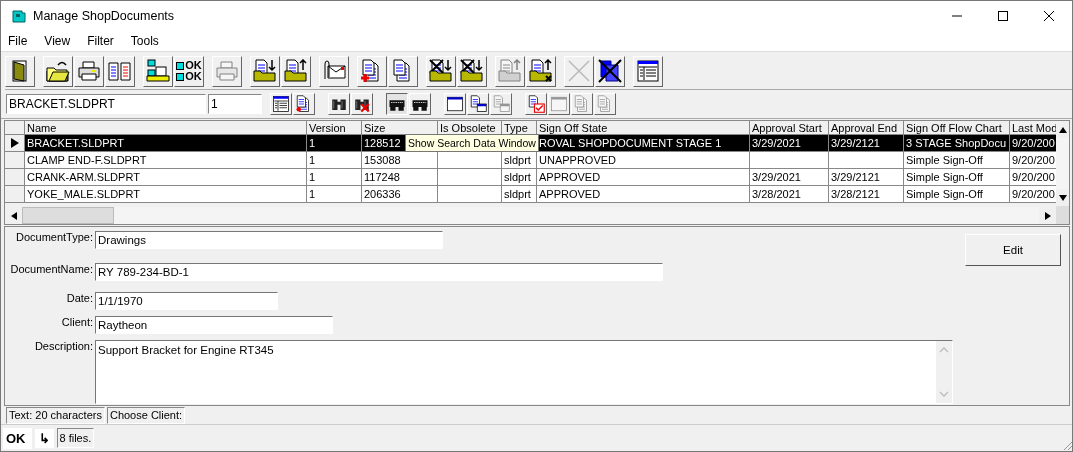 Image resolution: width=1073 pixels, height=452 pixels. What do you see at coordinates (1067, 445) in the screenshot?
I see `resize-grip-icon` at bounding box center [1067, 445].